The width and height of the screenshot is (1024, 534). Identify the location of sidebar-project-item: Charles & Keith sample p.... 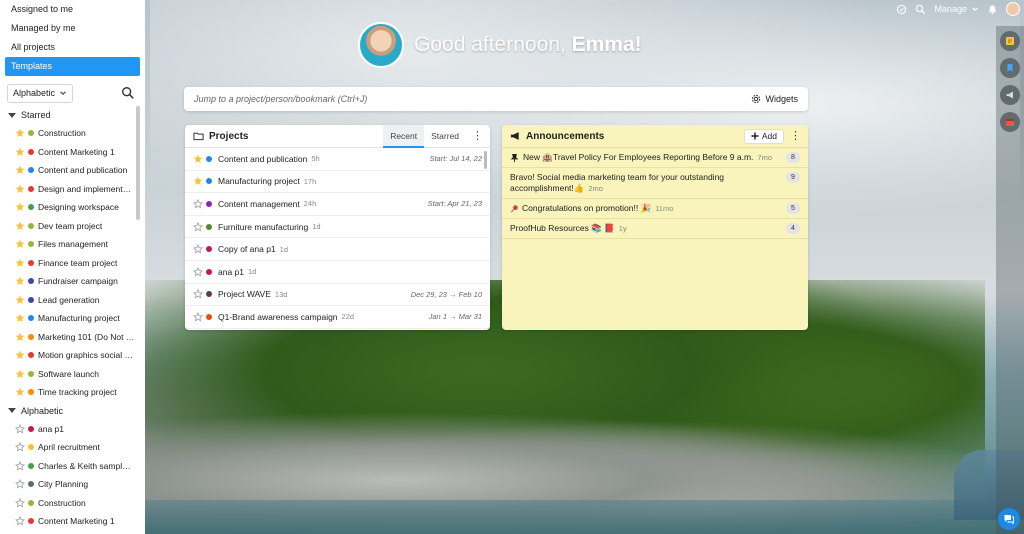
(67, 466).